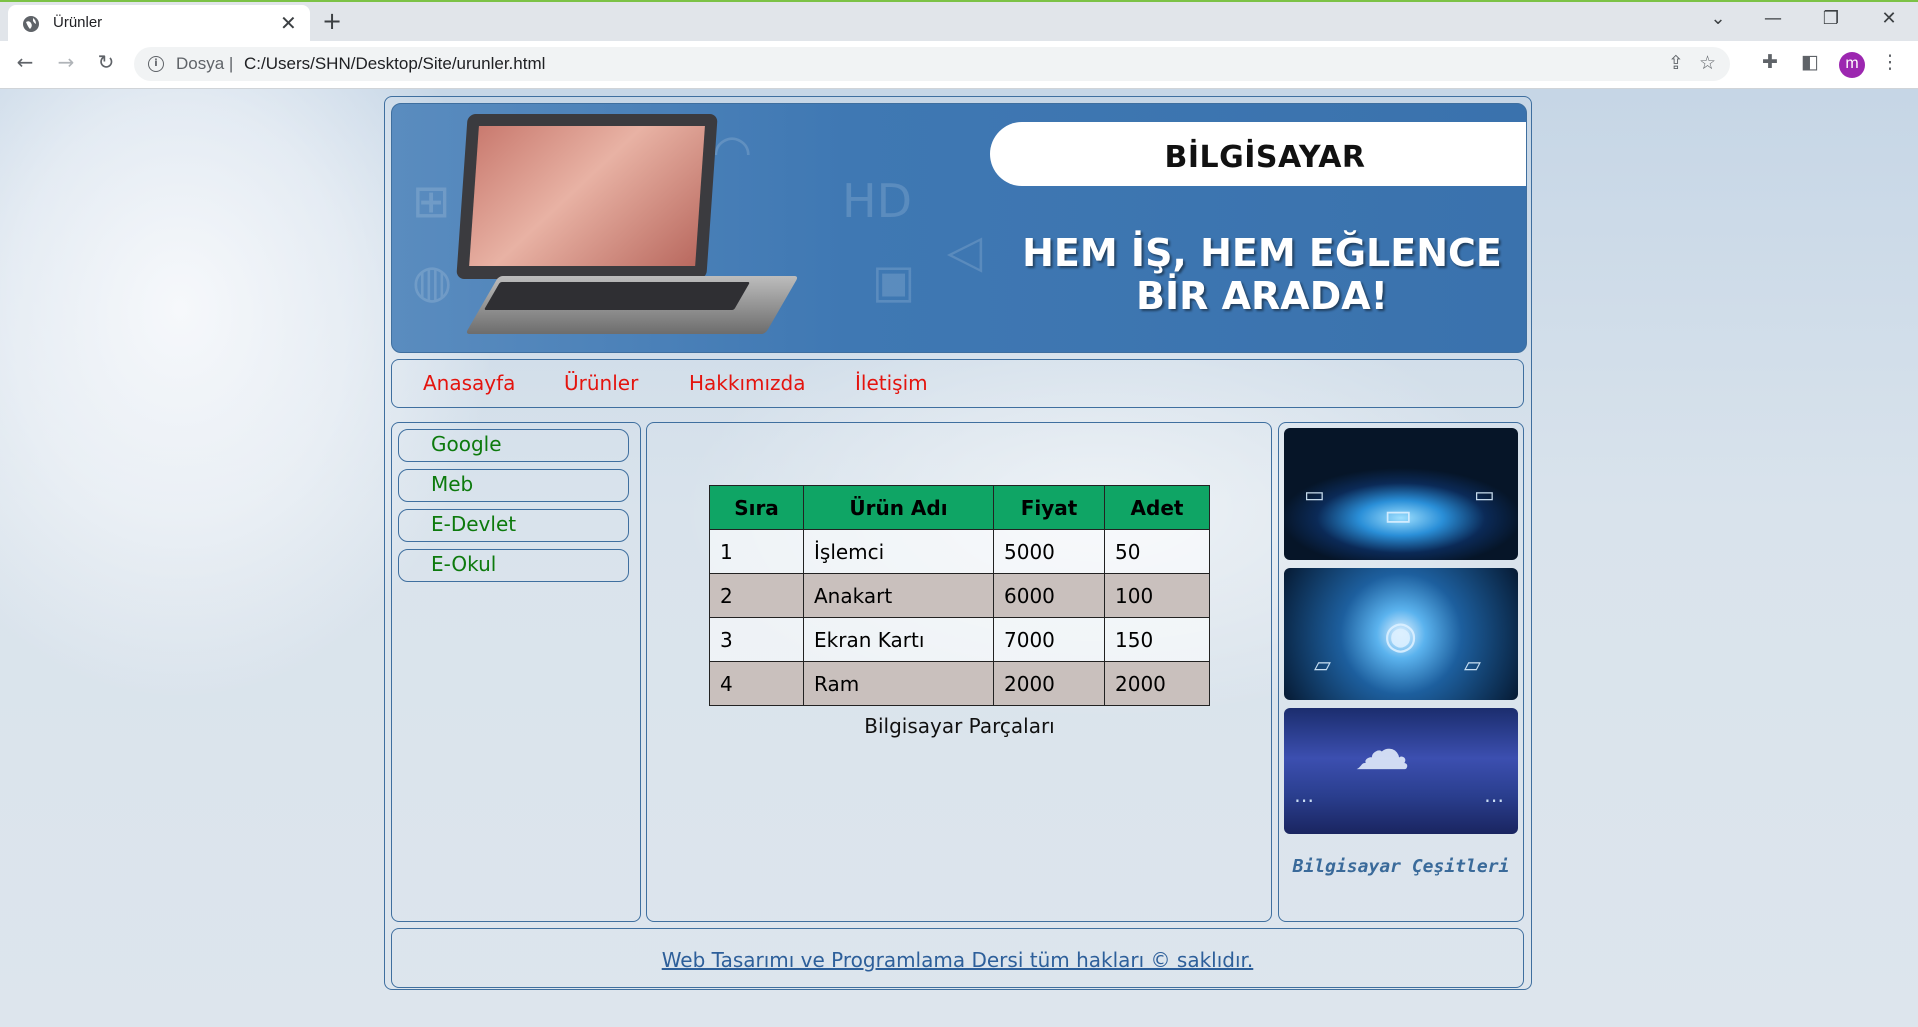 The image size is (1918, 1027). I want to click on table-cell: 6000, so click(1049, 595).